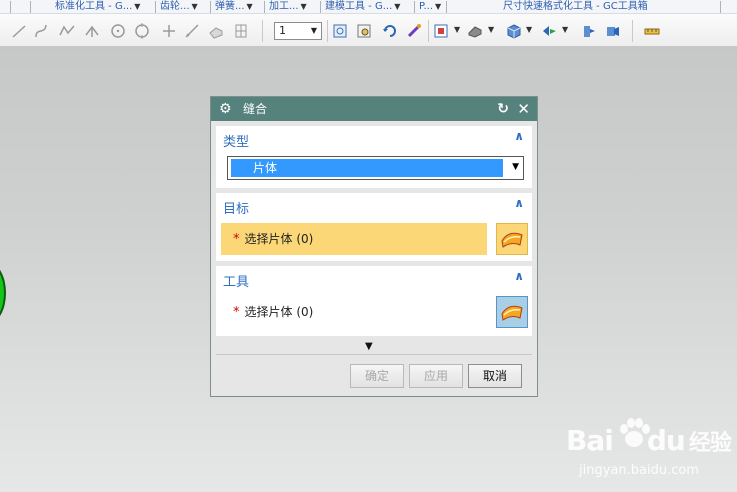  Describe the element at coordinates (574, 6) in the screenshot. I see `menu-dimension-format: 尺寸快速格式化工具 - GC工具箱` at that location.